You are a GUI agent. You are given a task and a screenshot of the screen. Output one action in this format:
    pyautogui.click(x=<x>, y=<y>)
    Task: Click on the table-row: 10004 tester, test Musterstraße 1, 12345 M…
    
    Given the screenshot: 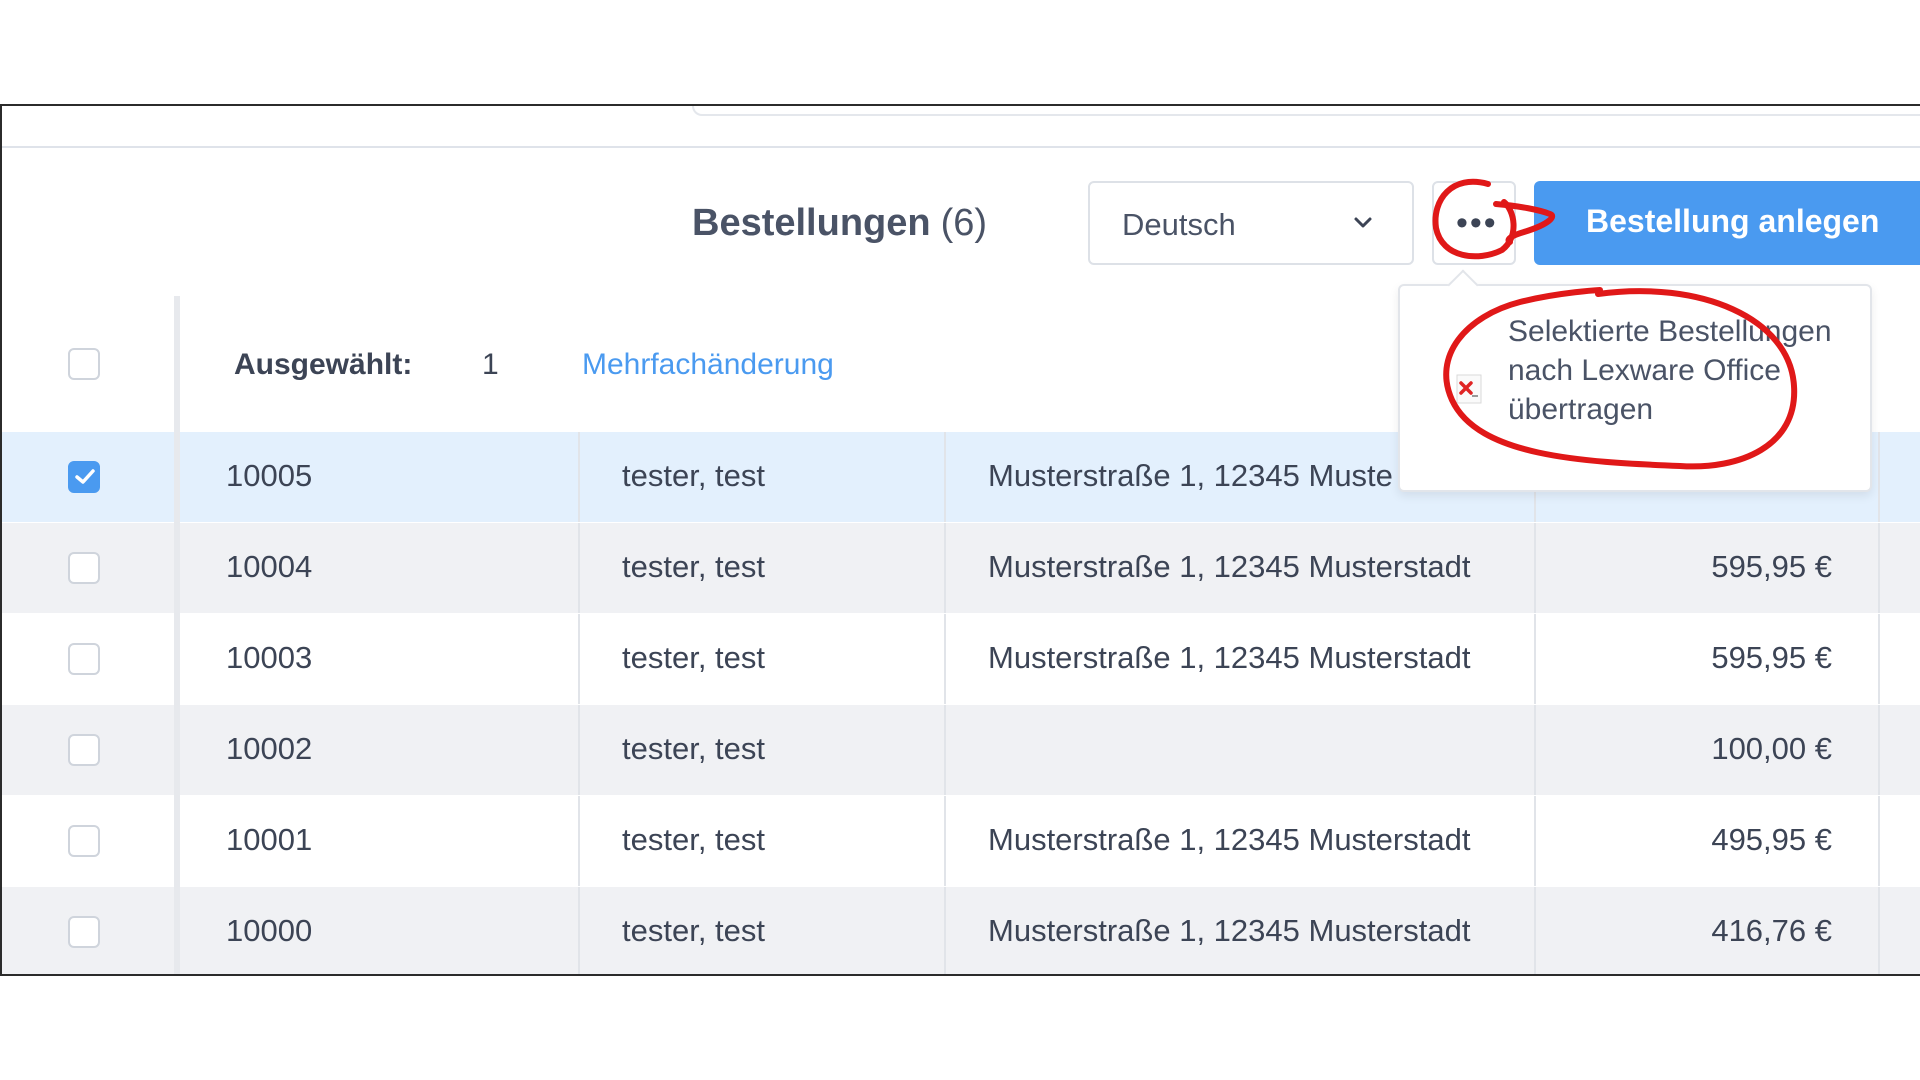 What is the action you would take?
    pyautogui.click(x=961, y=568)
    